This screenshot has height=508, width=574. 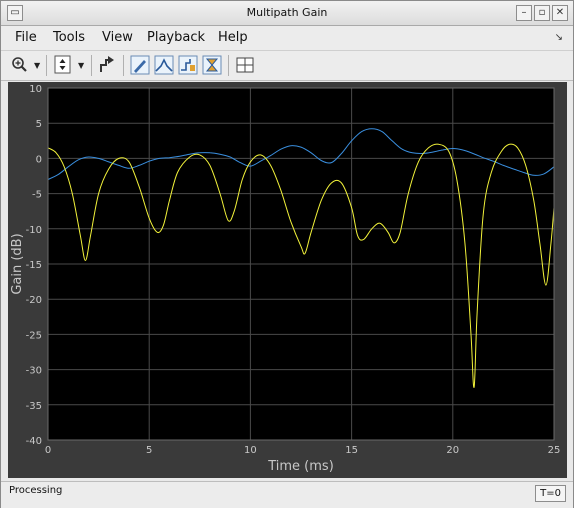 What do you see at coordinates (37, 65) in the screenshot?
I see `zoom-dropdown-icon: ▼` at bounding box center [37, 65].